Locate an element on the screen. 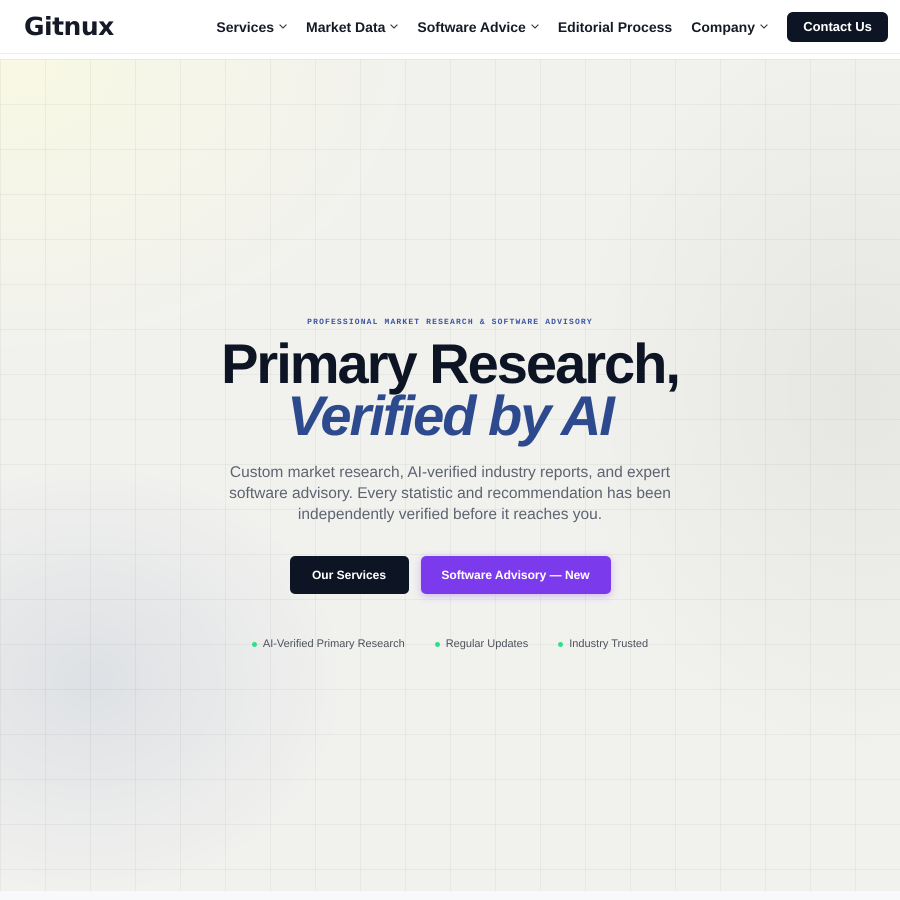 The width and height of the screenshot is (900, 900). software-advisory-button: Software Advisory — New is located at coordinates (515, 575).